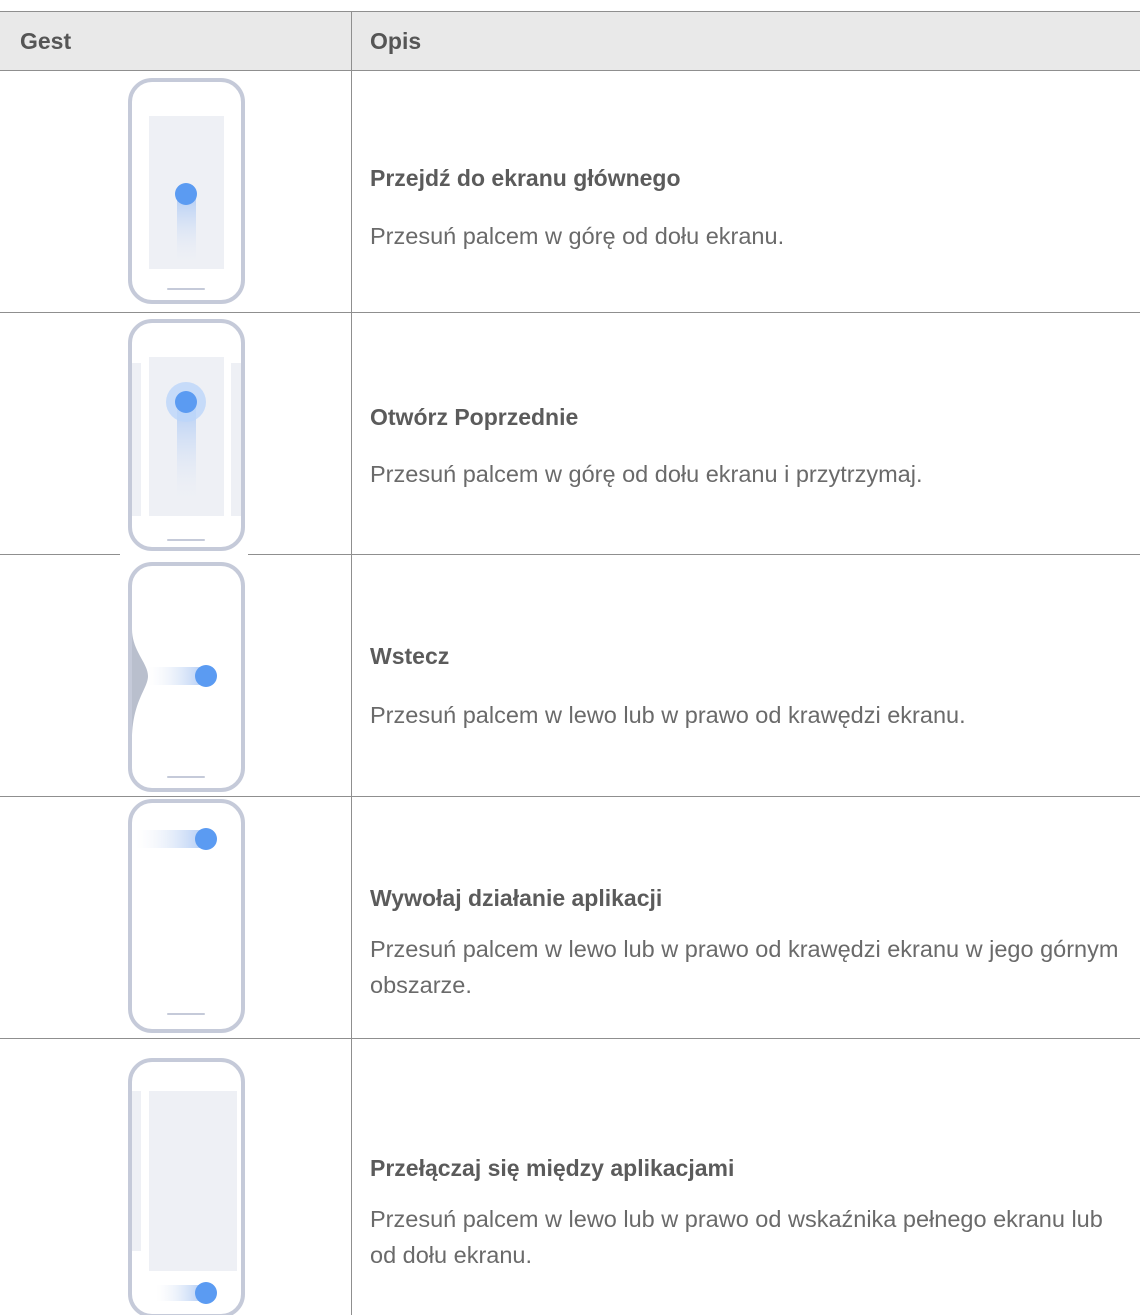 The width and height of the screenshot is (1140, 1315). I want to click on row-title: Przejdź do ekranu głównego, so click(525, 178).